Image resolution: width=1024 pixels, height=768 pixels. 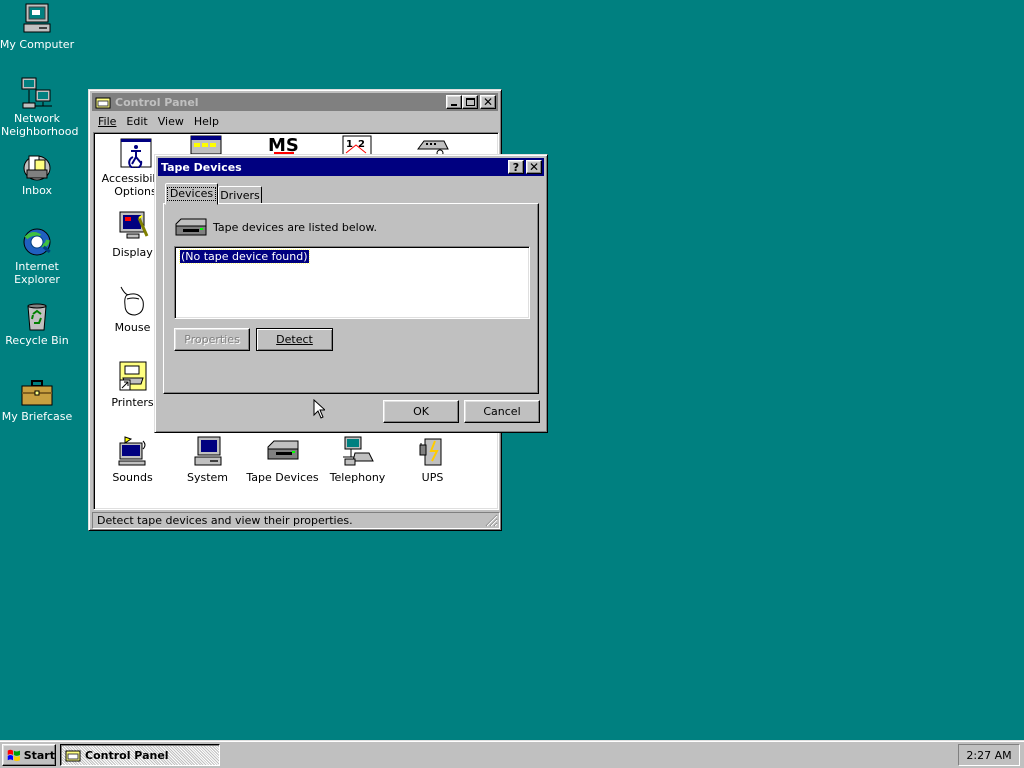 I want to click on clock: 2:27 AM, so click(x=988, y=755).